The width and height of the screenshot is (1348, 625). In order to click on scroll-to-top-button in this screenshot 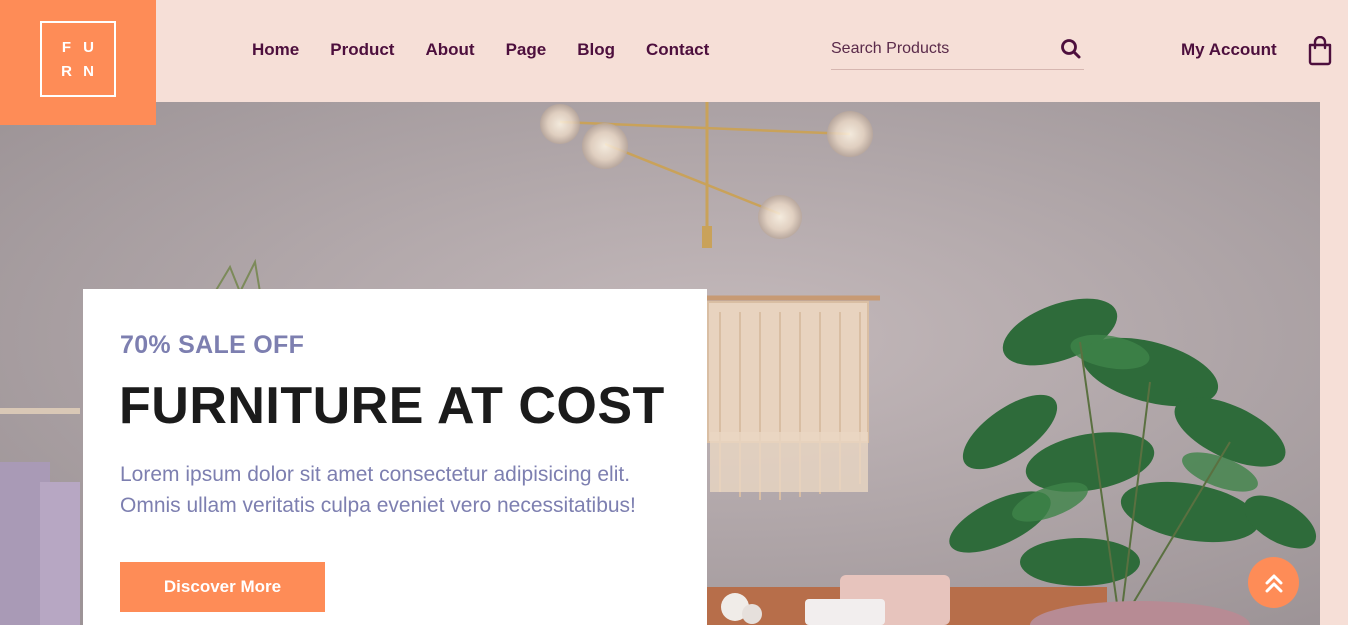, I will do `click(1273, 582)`.